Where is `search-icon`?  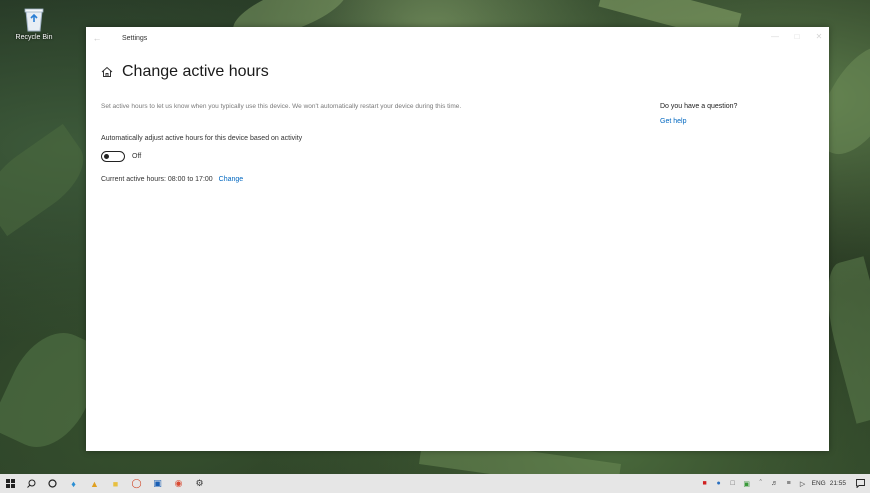
search-icon is located at coordinates (31, 483).